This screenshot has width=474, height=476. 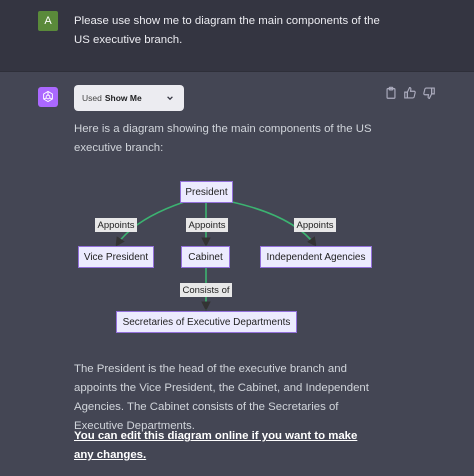 What do you see at coordinates (316, 257) in the screenshot?
I see `node-independent-agencies: Independent Agencies` at bounding box center [316, 257].